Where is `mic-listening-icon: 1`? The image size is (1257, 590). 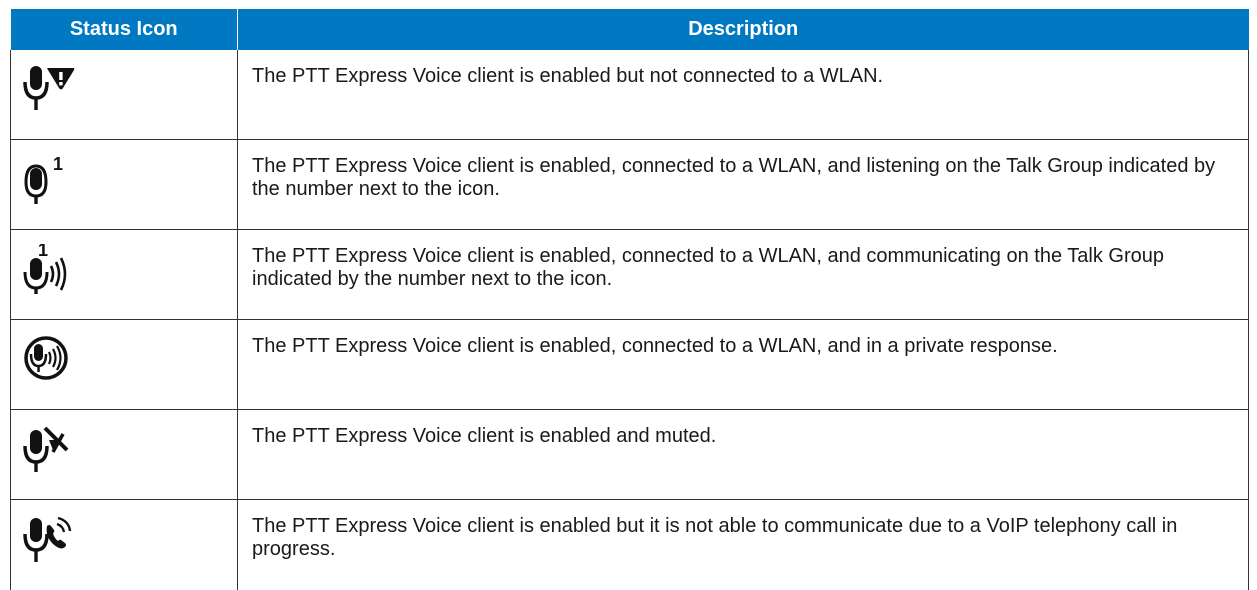 mic-listening-icon: 1 is located at coordinates (43, 179).